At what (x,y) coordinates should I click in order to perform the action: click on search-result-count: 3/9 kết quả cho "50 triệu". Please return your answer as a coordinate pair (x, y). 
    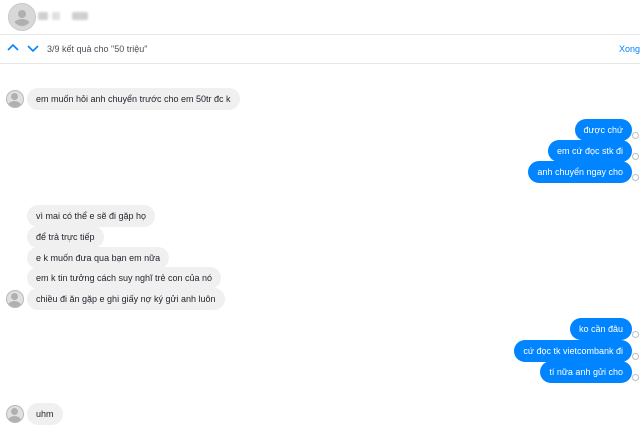
    Looking at the image, I should click on (97, 49).